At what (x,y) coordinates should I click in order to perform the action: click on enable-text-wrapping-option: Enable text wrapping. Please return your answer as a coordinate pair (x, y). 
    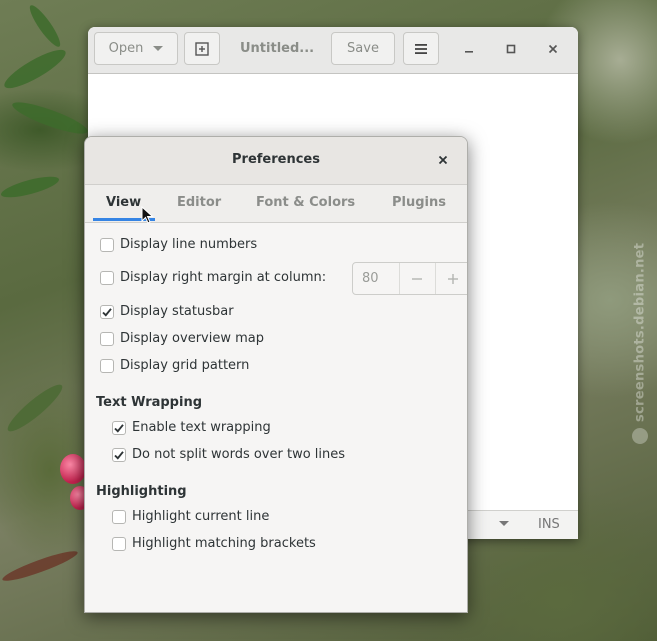
    Looking at the image, I should click on (191, 427).